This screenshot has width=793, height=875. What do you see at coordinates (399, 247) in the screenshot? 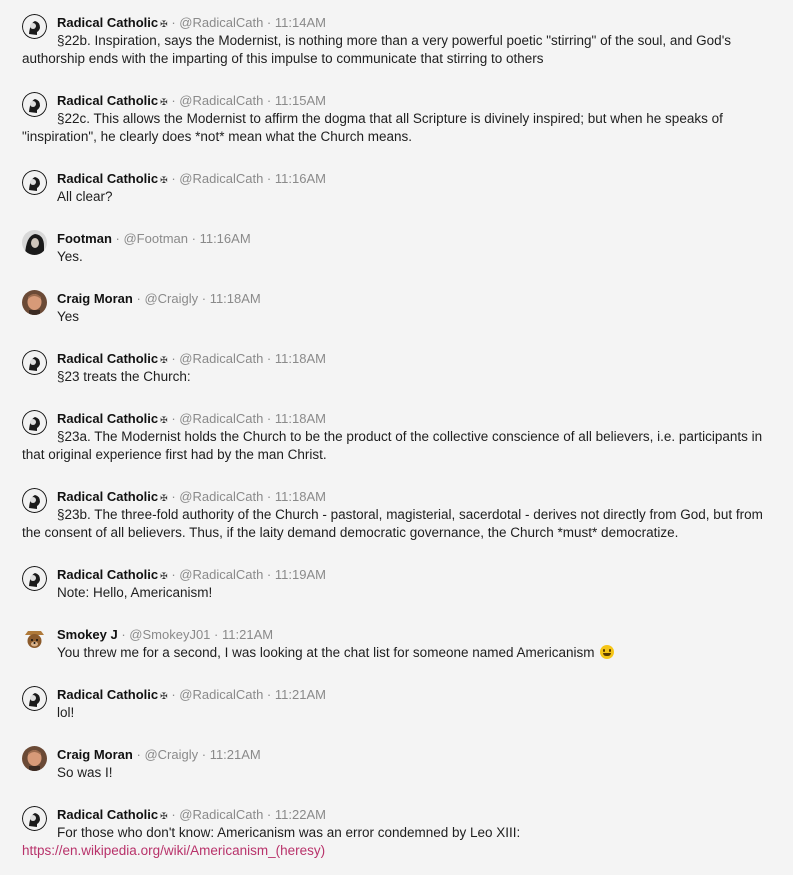
I see `chat-message: Footman · @Footman · 11:16AM Yes.` at bounding box center [399, 247].